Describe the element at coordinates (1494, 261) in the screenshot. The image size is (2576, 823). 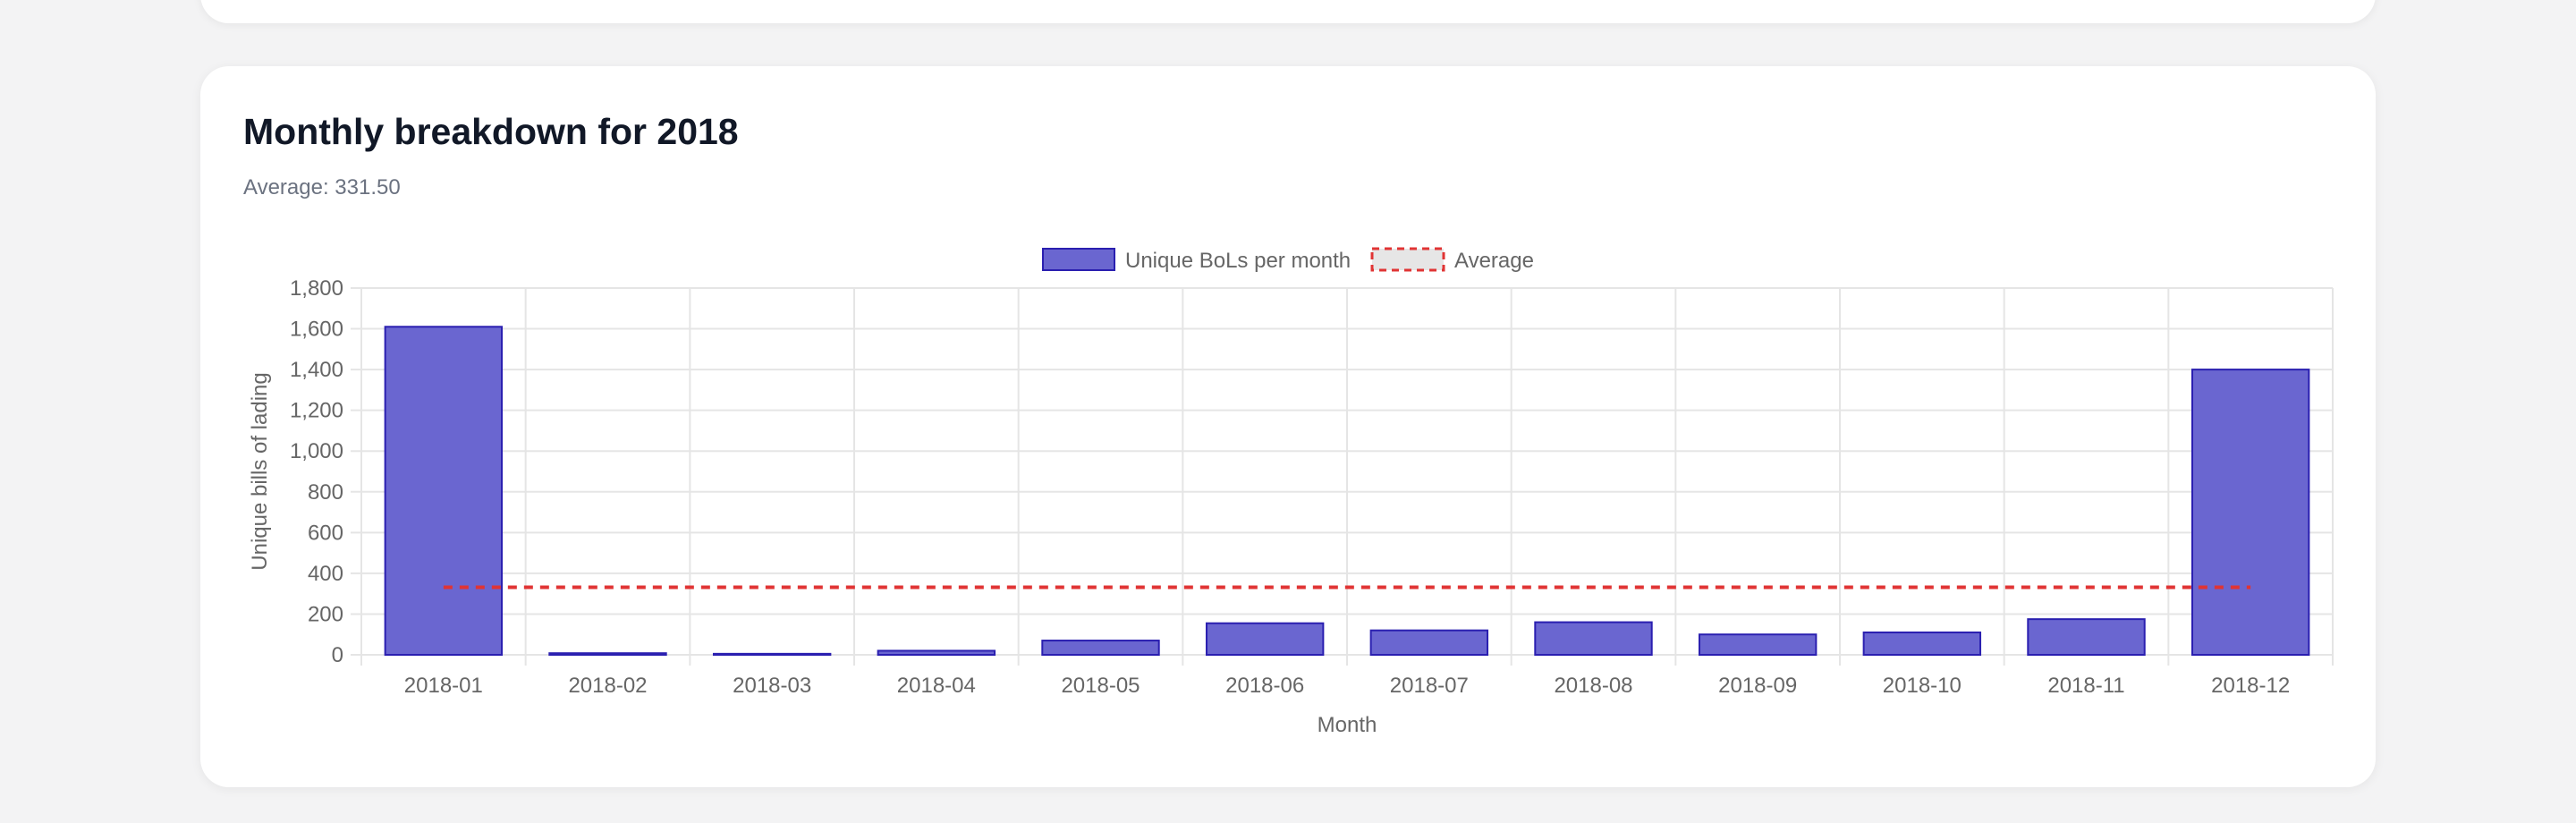
I see `legend-label-average: Average` at that location.